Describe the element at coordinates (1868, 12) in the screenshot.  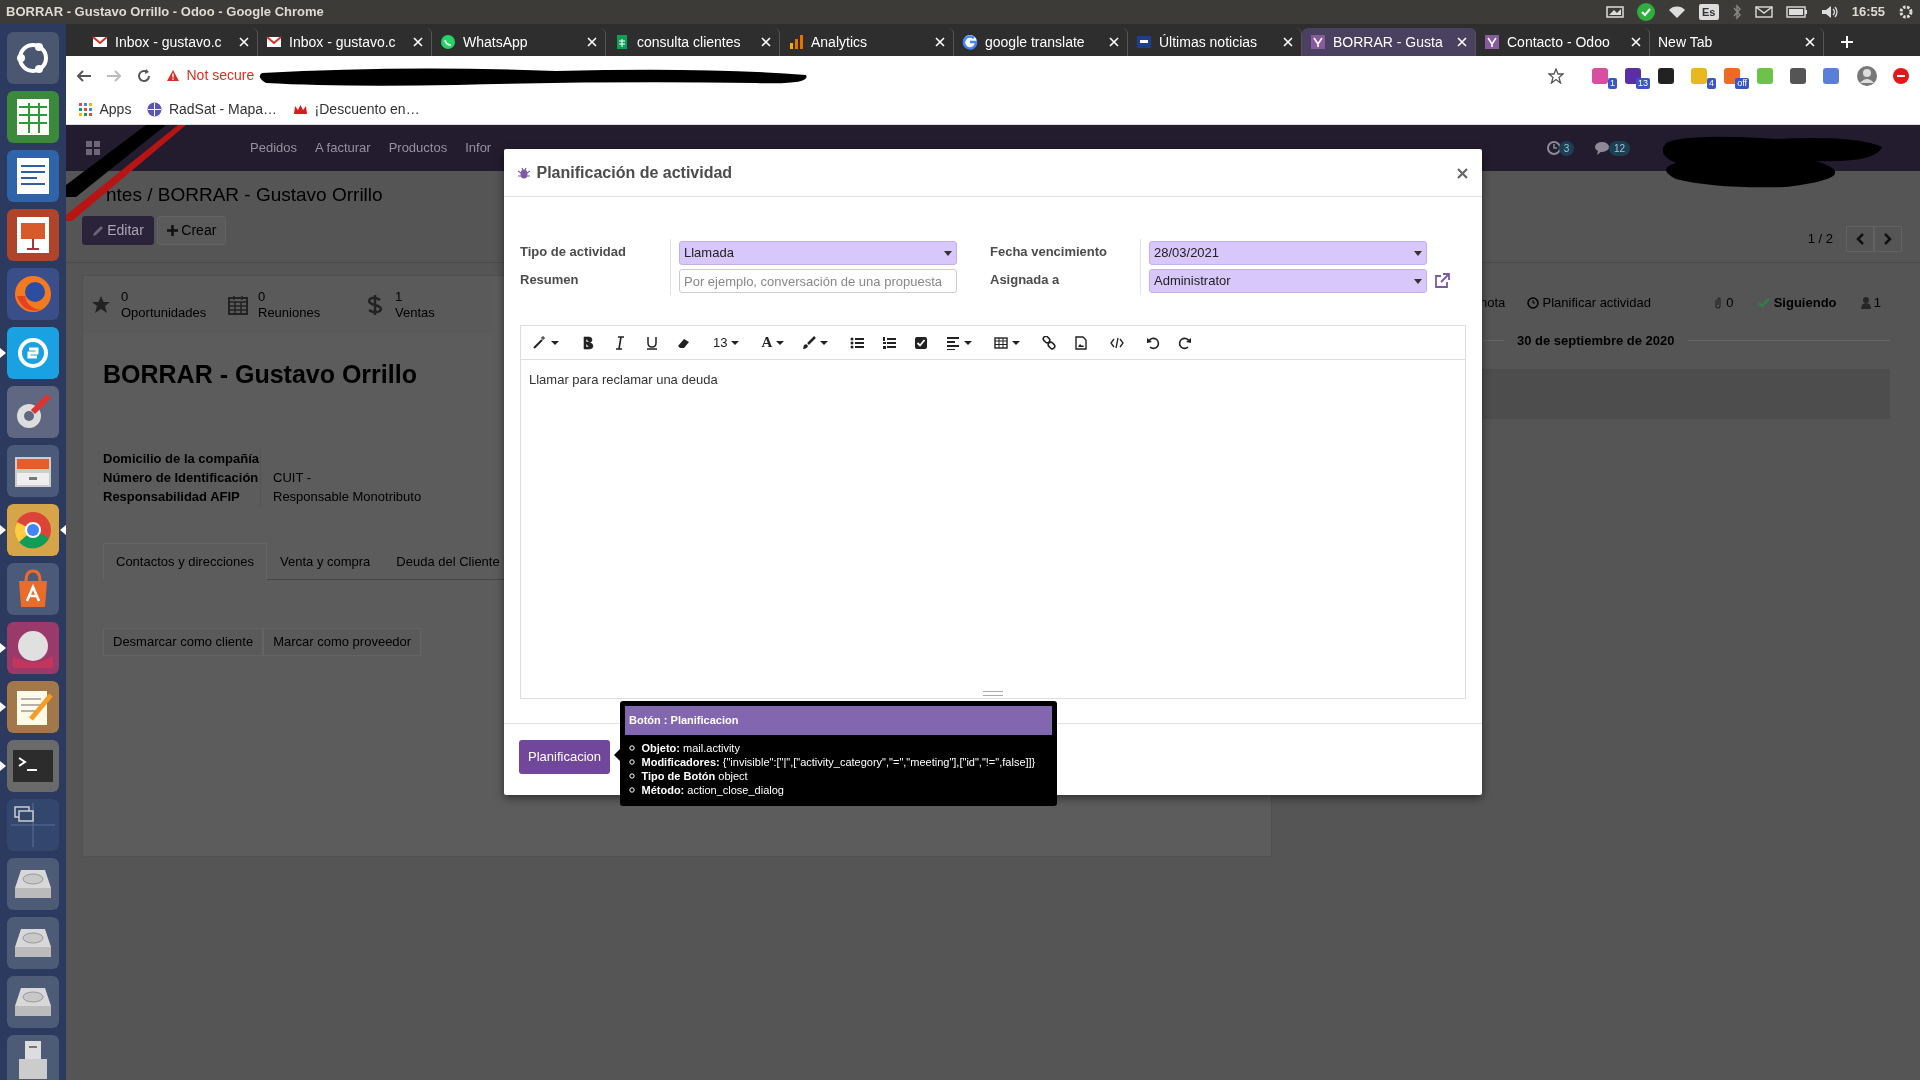
I see `clock: 16:55` at that location.